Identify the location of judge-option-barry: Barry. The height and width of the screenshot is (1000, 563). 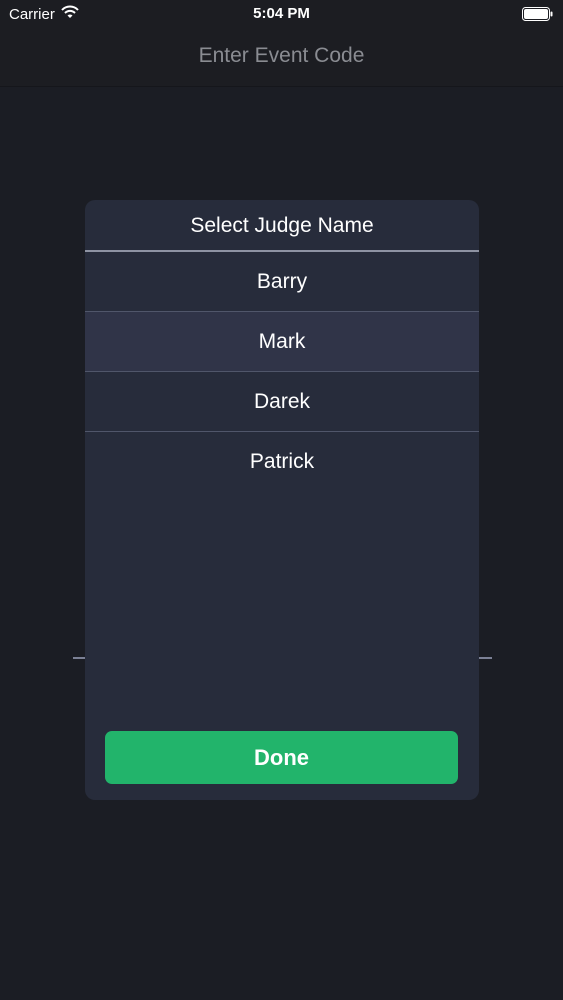
(282, 282).